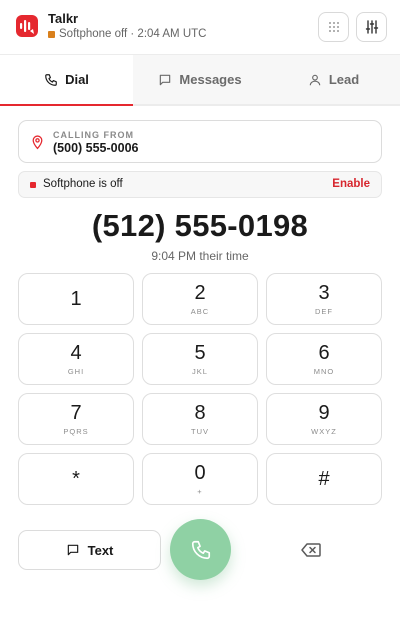 Image resolution: width=400 pixels, height=620 pixels. I want to click on key-digit: 1, so click(76, 299).